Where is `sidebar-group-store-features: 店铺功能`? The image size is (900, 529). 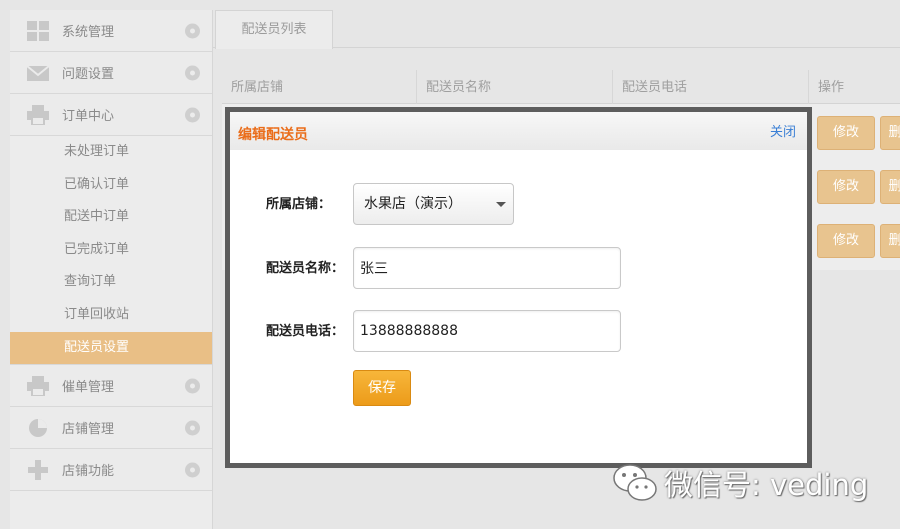 sidebar-group-store-features: 店铺功能 is located at coordinates (111, 470).